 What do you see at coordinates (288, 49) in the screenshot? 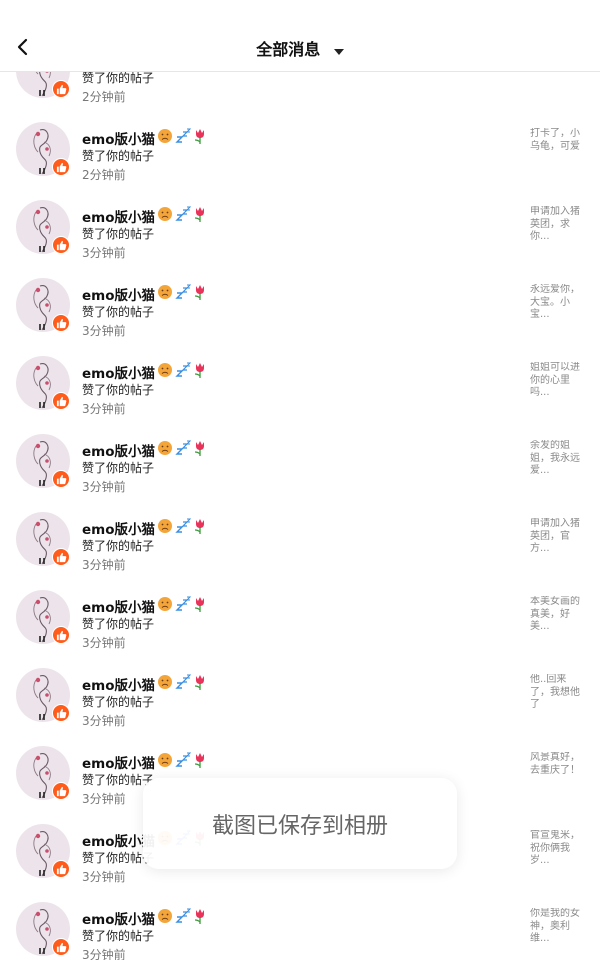
I see `page-title: 全部消息` at bounding box center [288, 49].